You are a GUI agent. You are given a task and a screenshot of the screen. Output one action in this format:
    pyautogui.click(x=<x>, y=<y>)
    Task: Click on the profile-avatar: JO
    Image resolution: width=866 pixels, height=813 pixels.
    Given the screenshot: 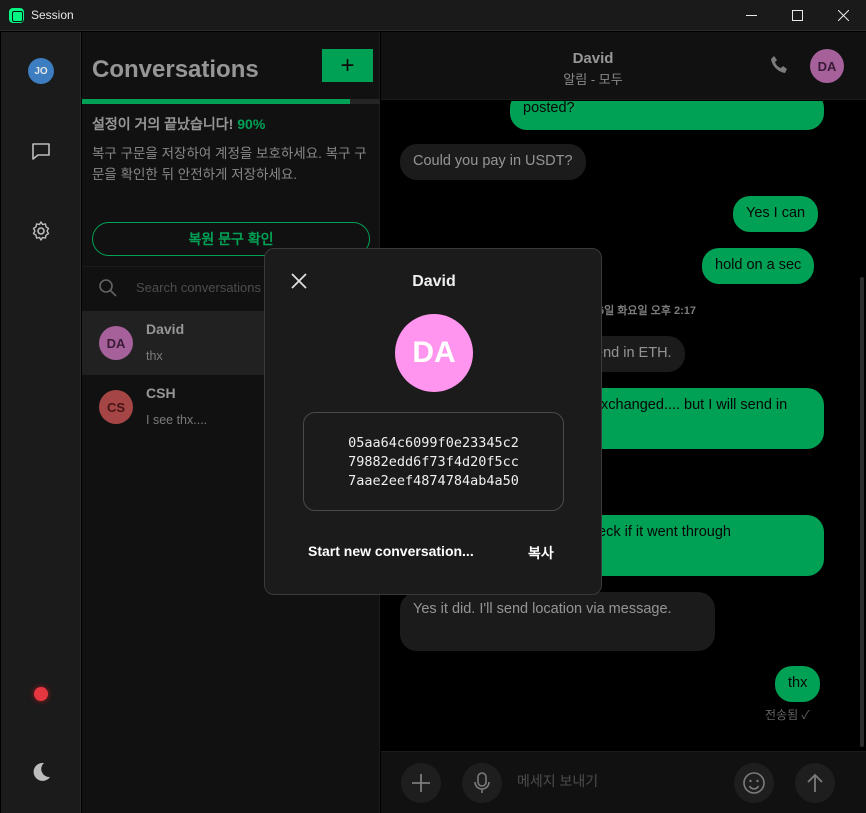 What is the action you would take?
    pyautogui.click(x=41, y=71)
    